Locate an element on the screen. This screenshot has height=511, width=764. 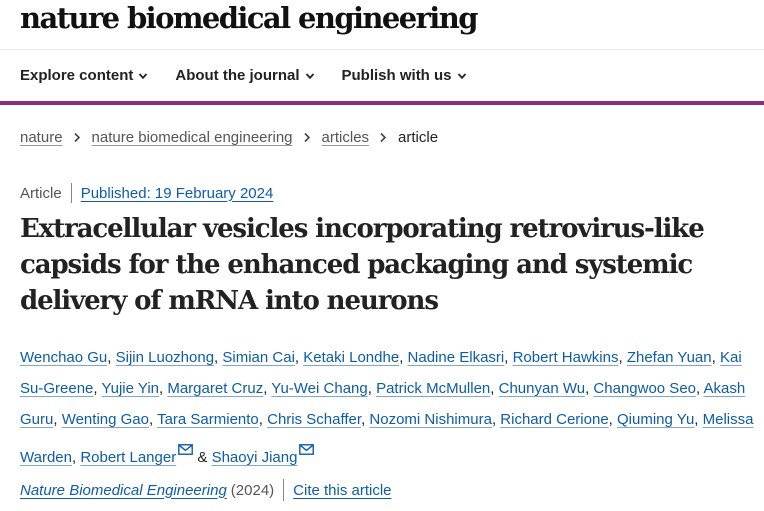
author-link: Wenting Gao is located at coordinates (105, 419).